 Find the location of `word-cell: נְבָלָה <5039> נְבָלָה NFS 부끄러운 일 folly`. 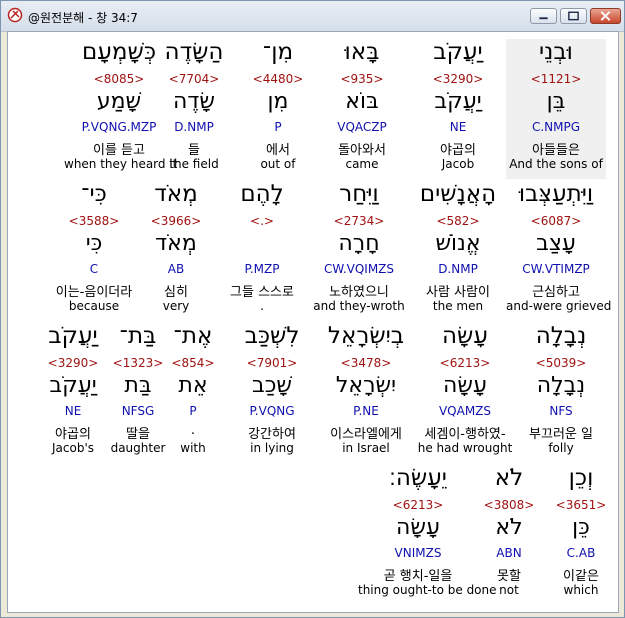

word-cell: נְבָלָה <5039> נְבָלָה NFS 부끄러운 일 folly is located at coordinates (561, 393).